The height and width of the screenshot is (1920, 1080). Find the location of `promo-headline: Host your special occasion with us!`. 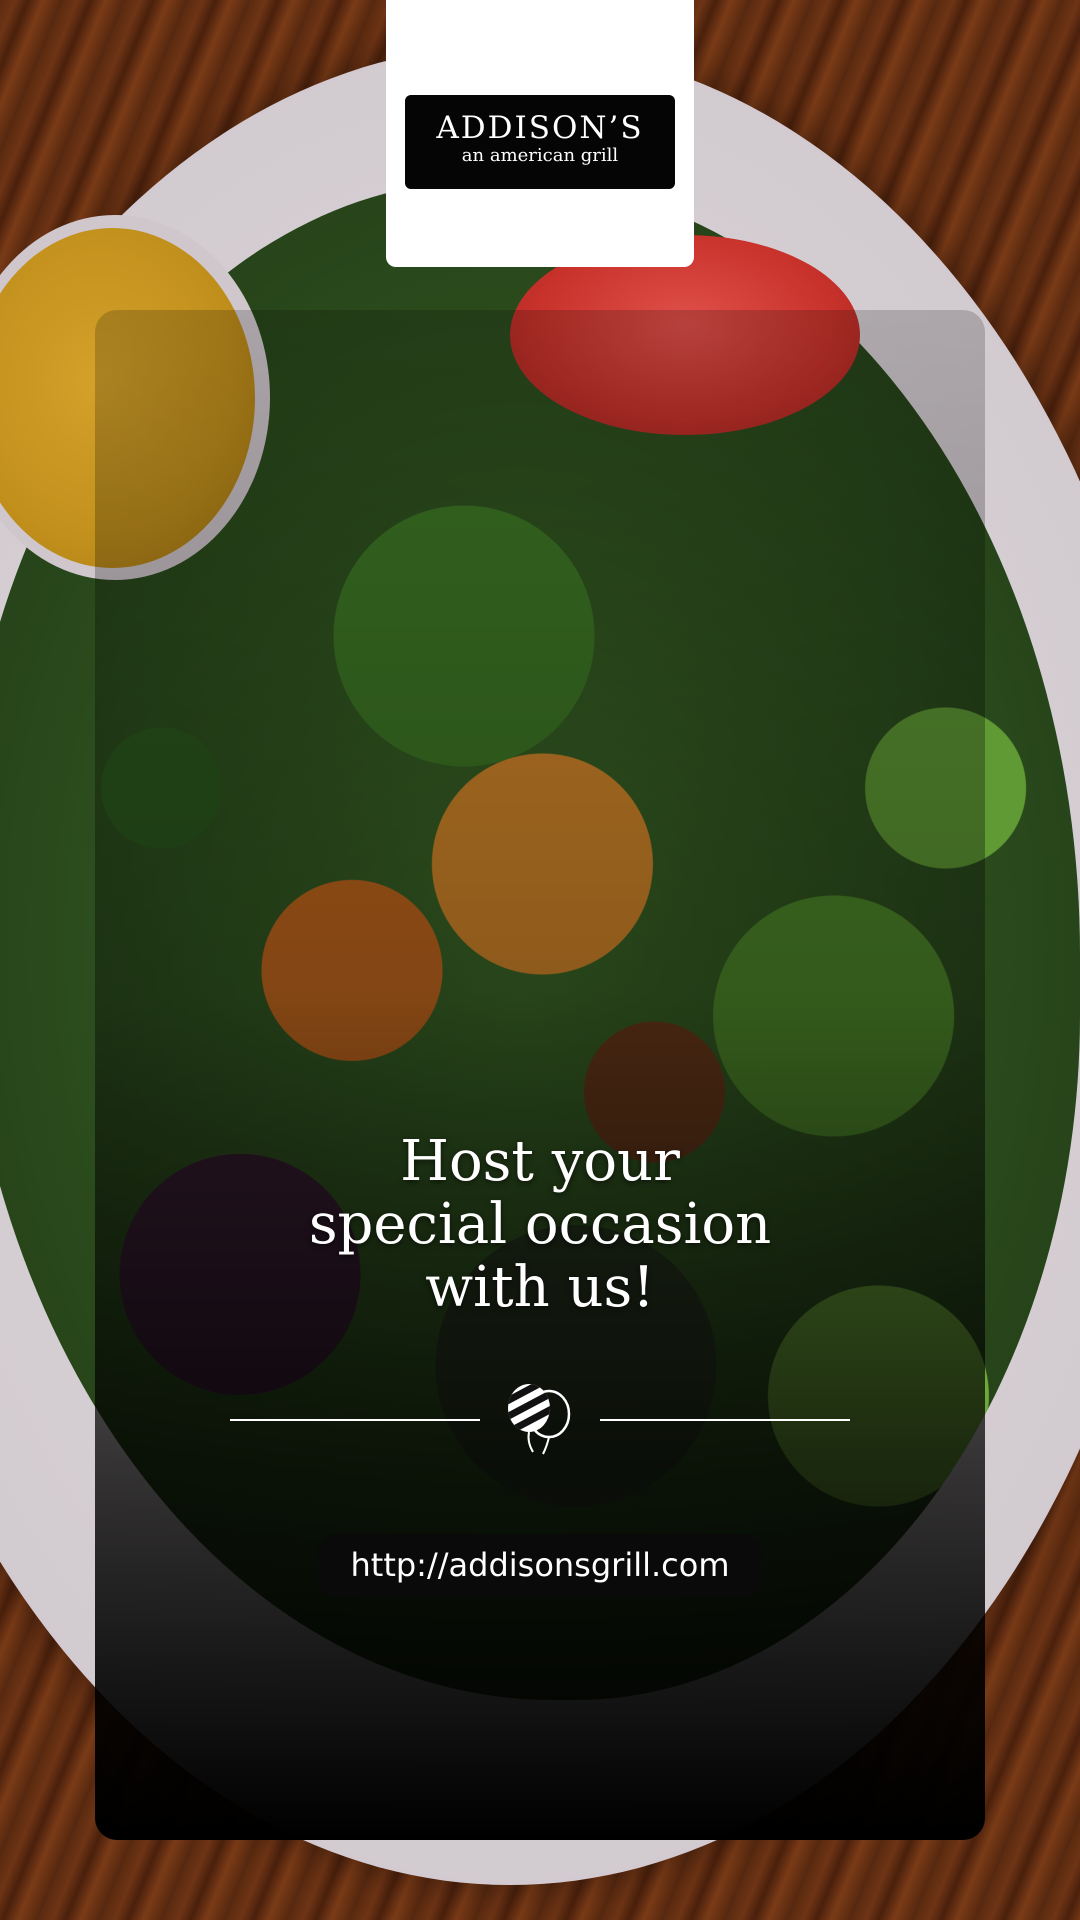

promo-headline: Host your special occasion with us! is located at coordinates (540, 1224).